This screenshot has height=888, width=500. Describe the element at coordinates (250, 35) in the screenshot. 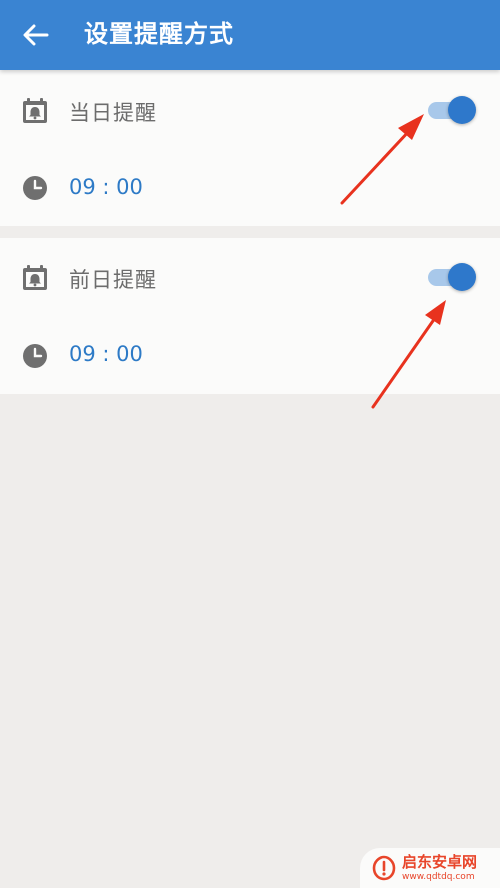

I see `app-bar: 设置提醒方式` at that location.